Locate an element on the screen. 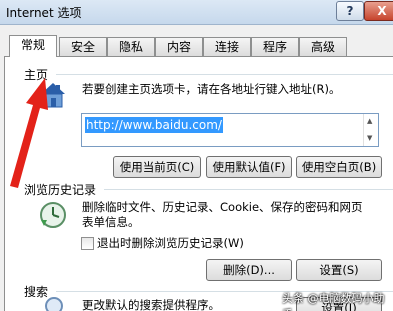 Image resolution: width=393 pixels, height=311 pixels. tab-privacy: 隐私 is located at coordinates (131, 46).